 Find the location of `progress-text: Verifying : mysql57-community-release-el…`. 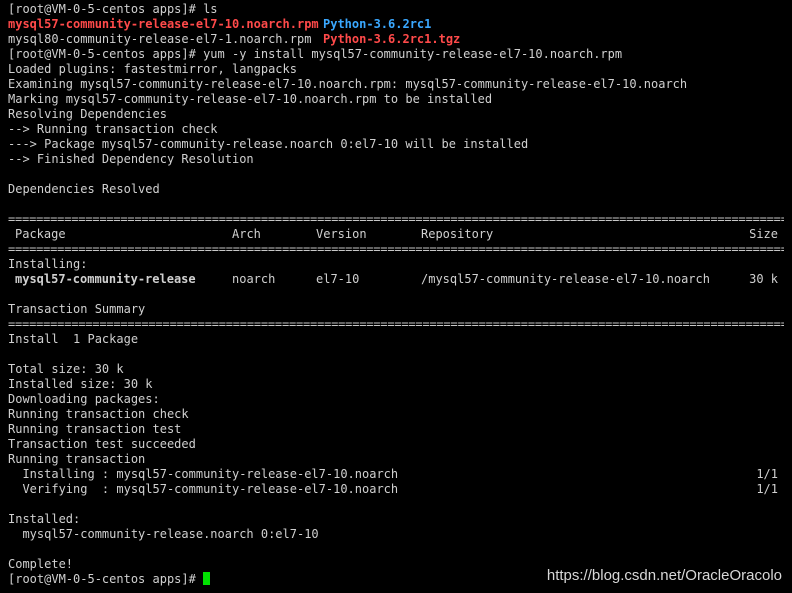

progress-text: Verifying : mysql57-community-release-el… is located at coordinates (203, 489).